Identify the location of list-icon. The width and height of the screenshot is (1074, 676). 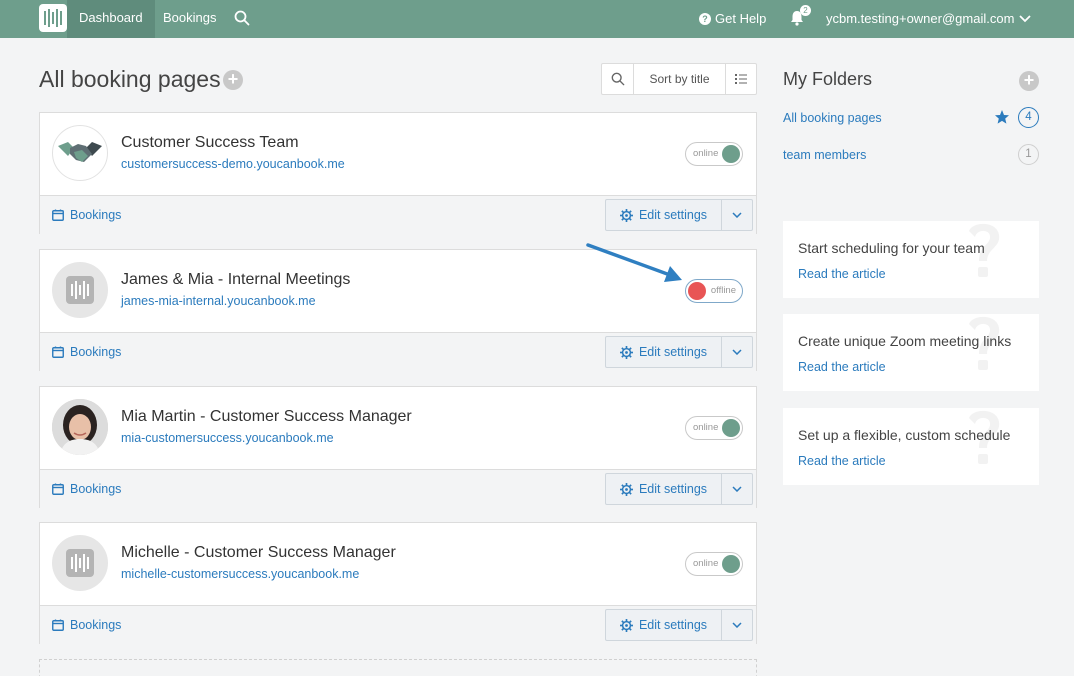
(741, 79).